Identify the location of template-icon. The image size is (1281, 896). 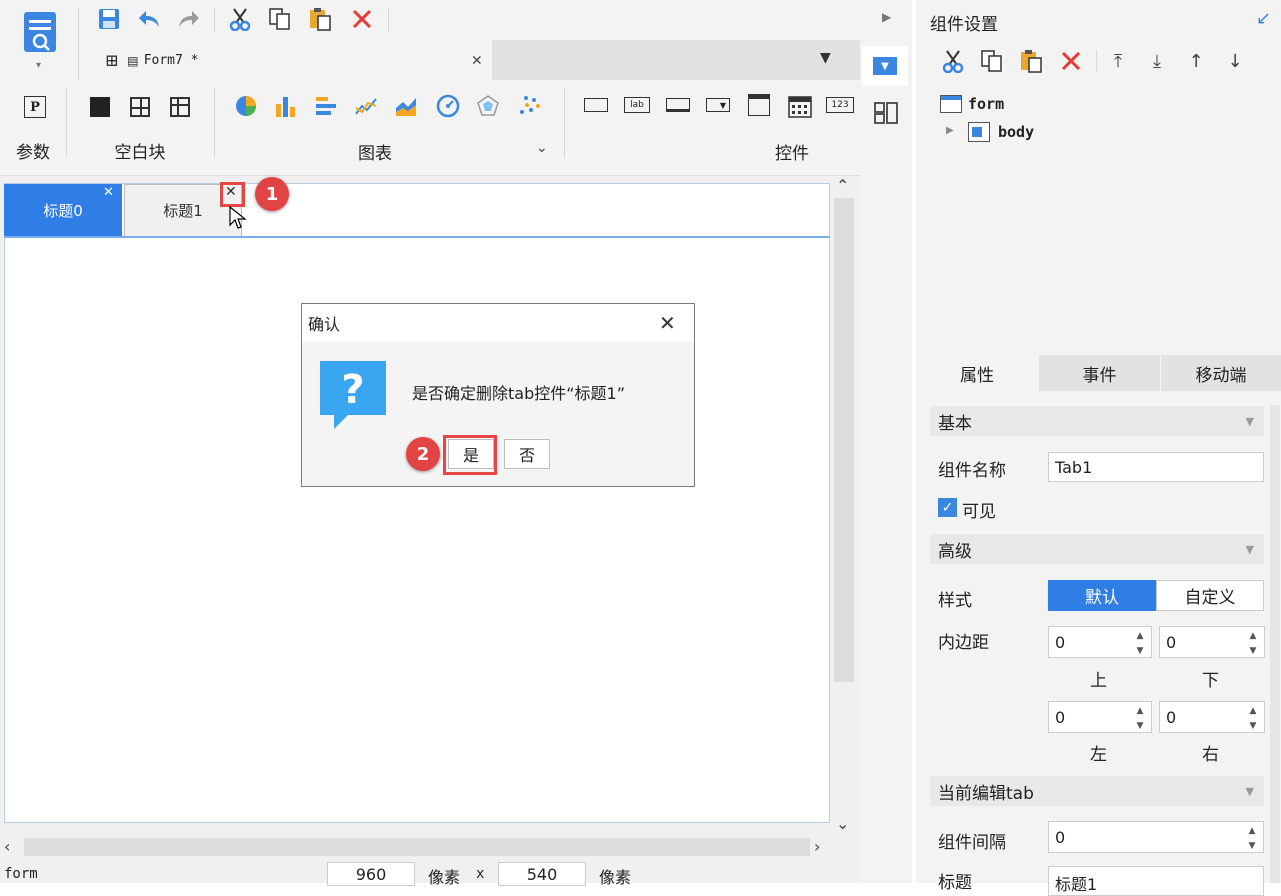
(40, 32).